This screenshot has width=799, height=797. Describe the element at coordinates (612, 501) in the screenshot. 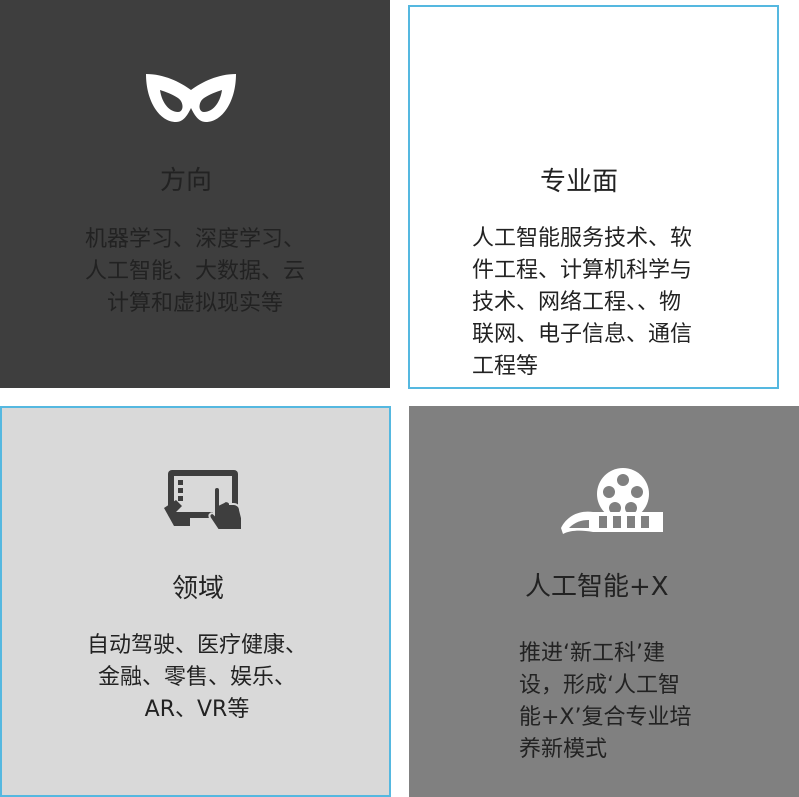

I see `film-reel-icon` at that location.